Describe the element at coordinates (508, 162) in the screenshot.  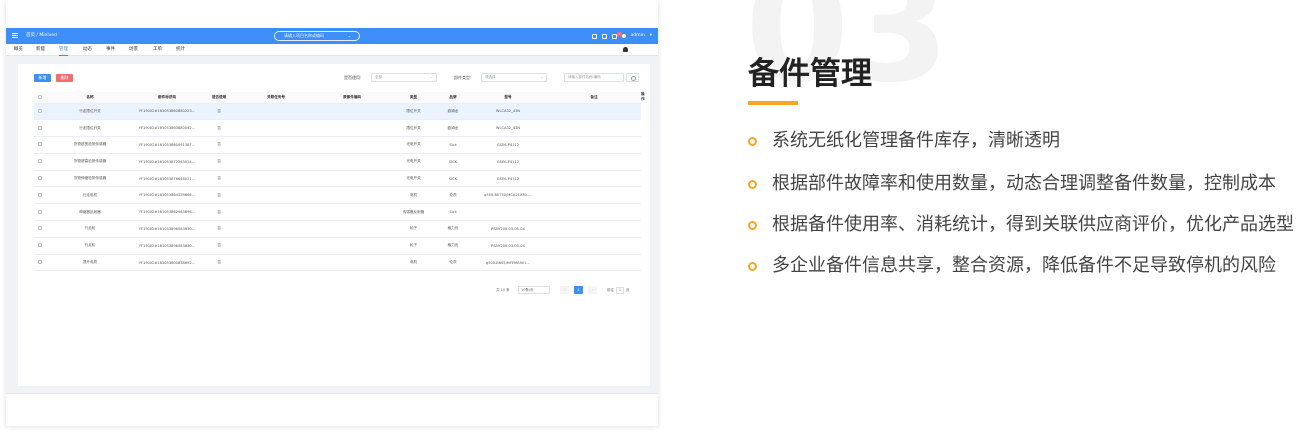
I see `table-cell: GSE6-P4112` at that location.